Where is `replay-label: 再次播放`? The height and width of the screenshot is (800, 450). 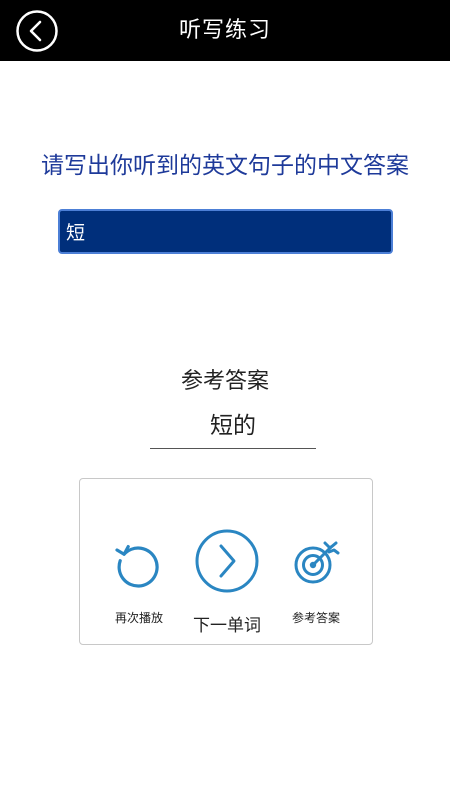 replay-label: 再次播放 is located at coordinates (138, 618).